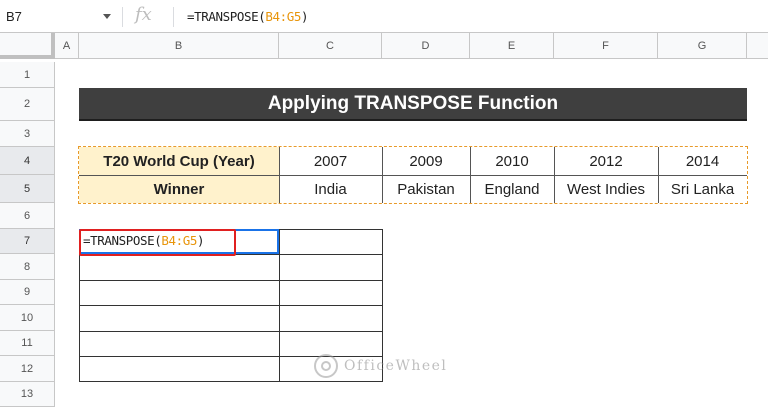 The height and width of the screenshot is (407, 768). What do you see at coordinates (27, 104) in the screenshot?
I see `row-header-2: 2` at bounding box center [27, 104].